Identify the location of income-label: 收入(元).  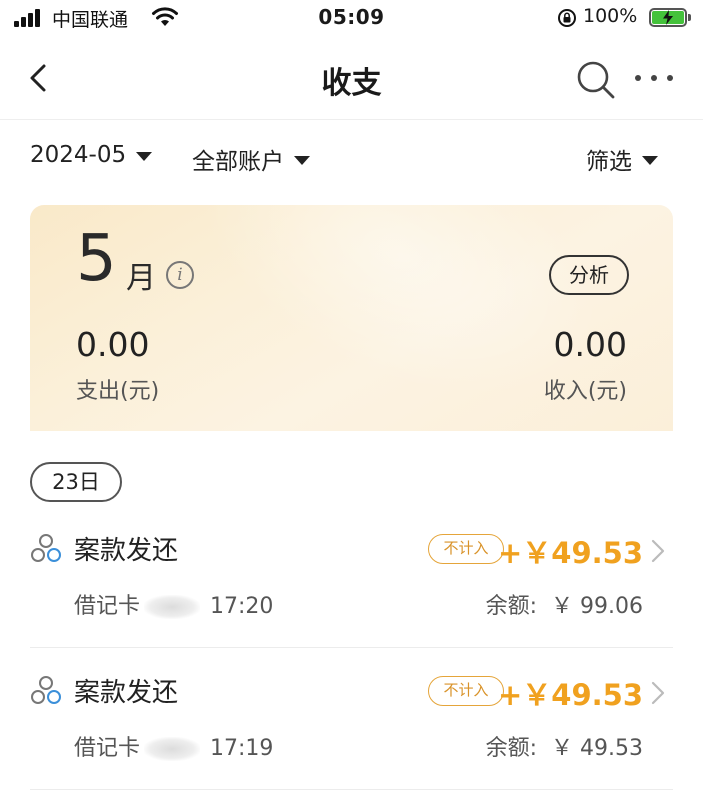
(585, 391).